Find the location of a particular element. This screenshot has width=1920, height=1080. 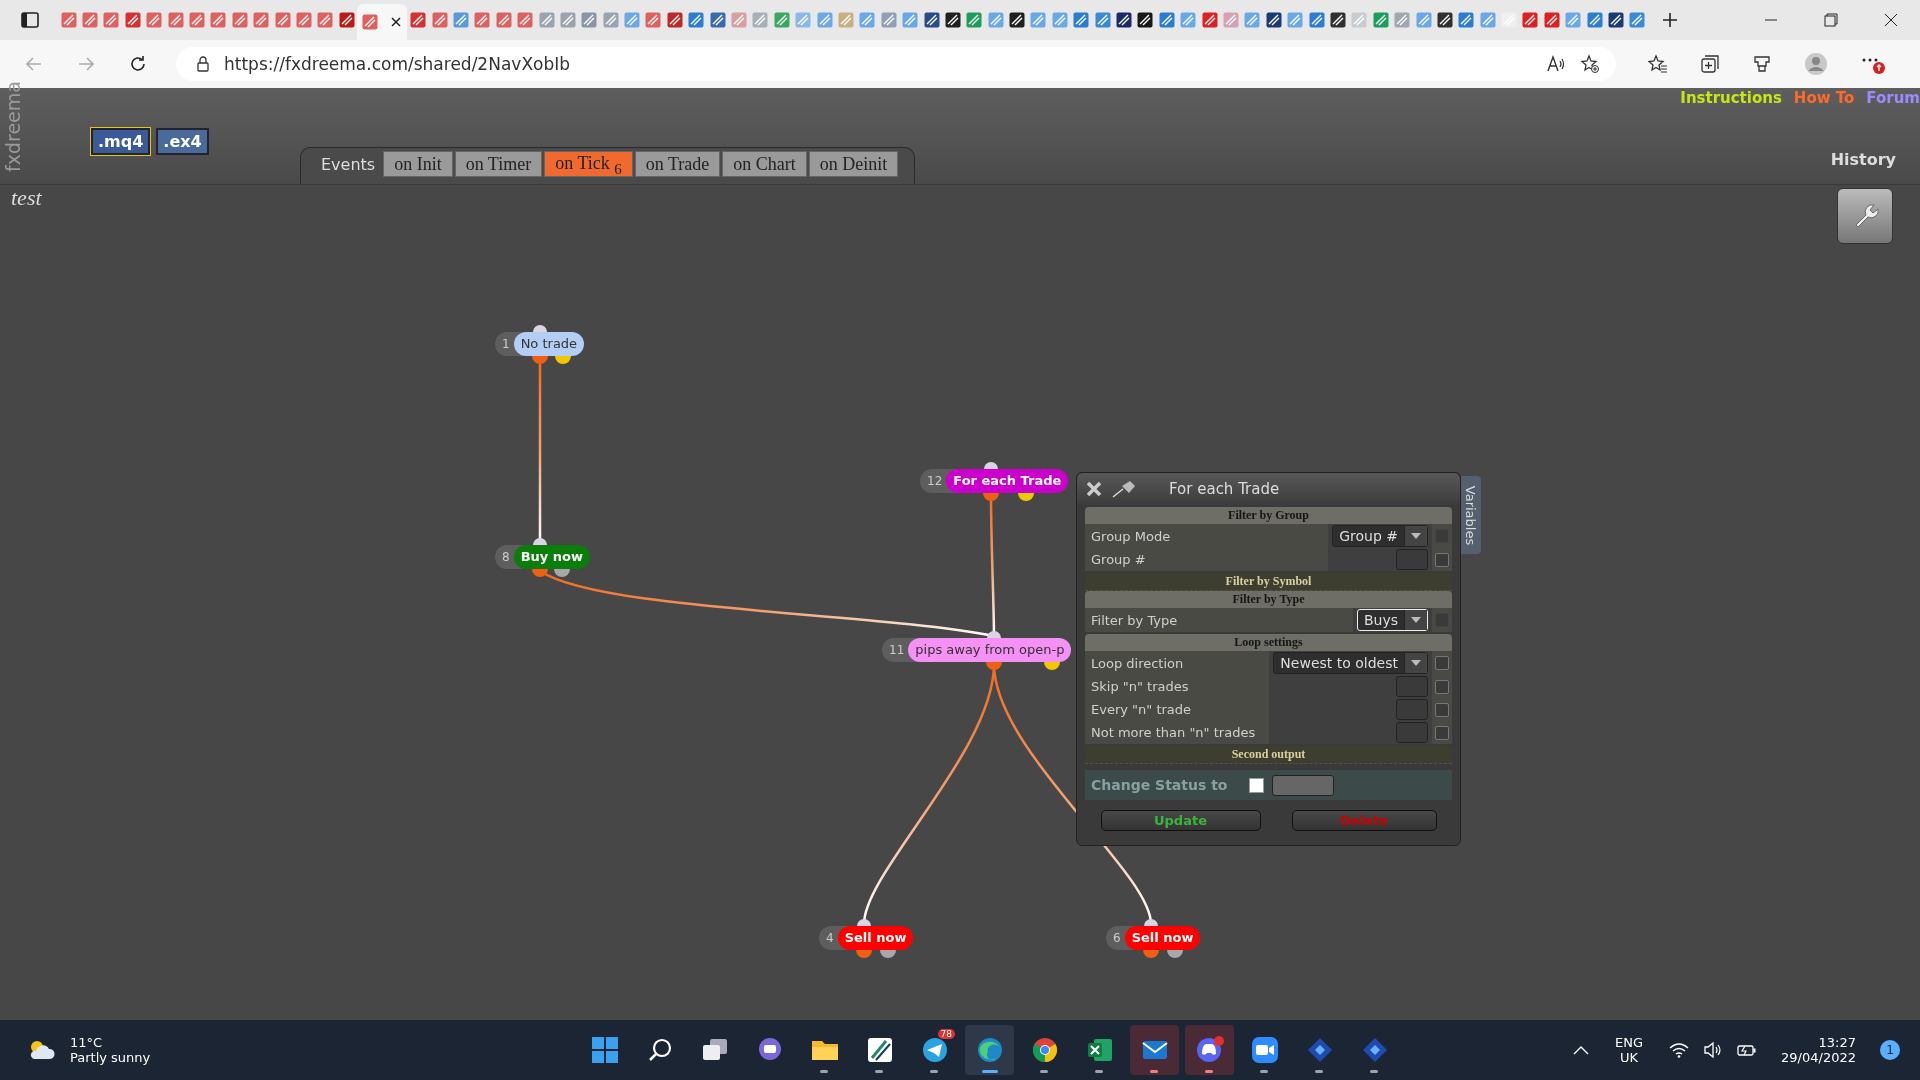

event-tab: on Timer is located at coordinates (498, 164).